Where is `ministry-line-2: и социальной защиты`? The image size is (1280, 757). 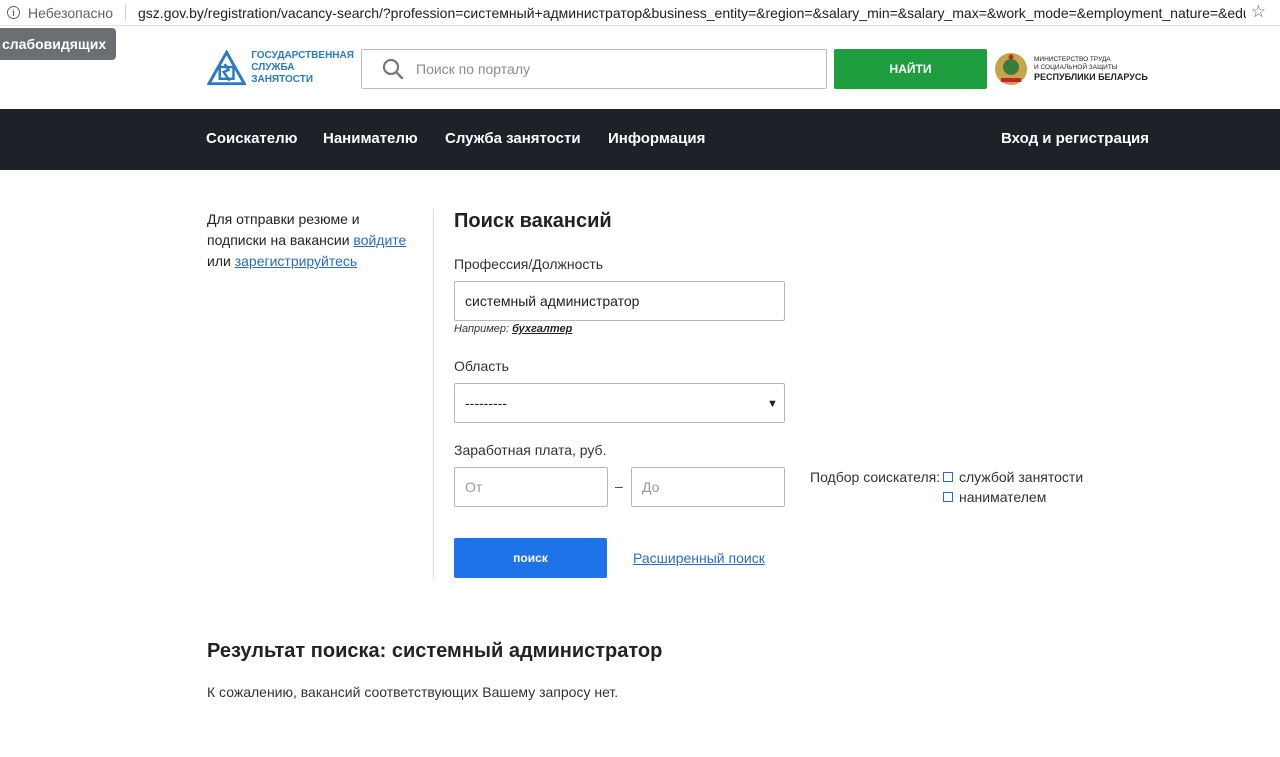 ministry-line-2: и социальной защиты is located at coordinates (1076, 67).